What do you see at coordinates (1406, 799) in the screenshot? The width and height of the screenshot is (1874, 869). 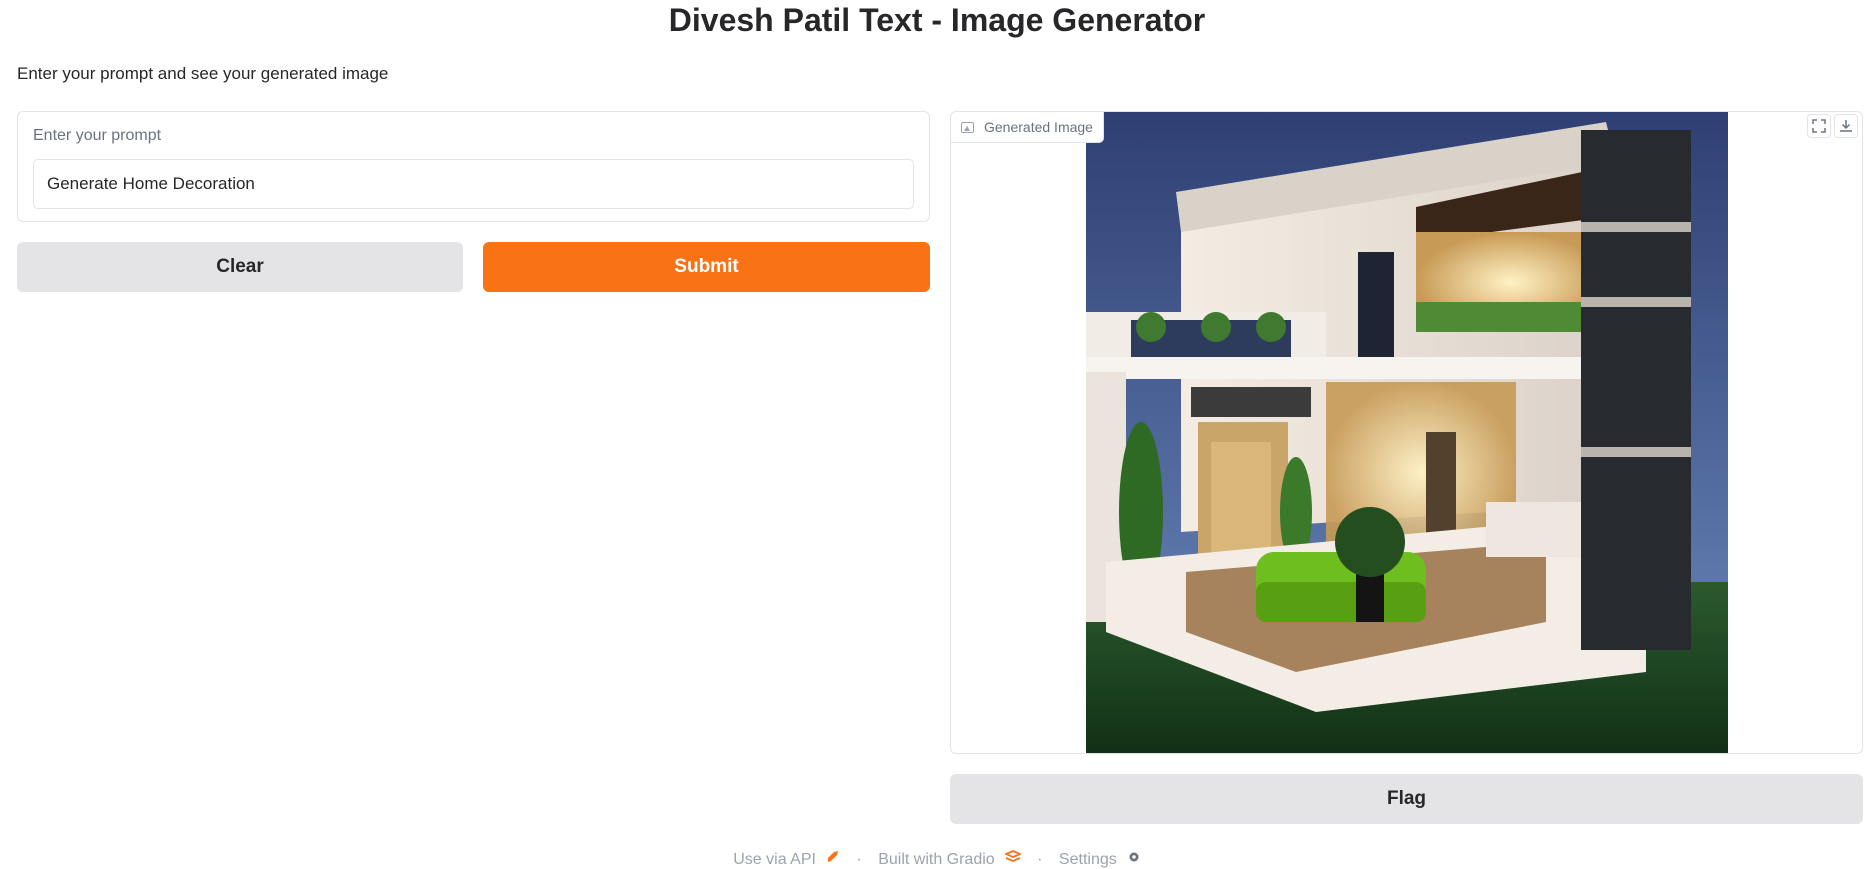 I see `flag-button: Flag` at bounding box center [1406, 799].